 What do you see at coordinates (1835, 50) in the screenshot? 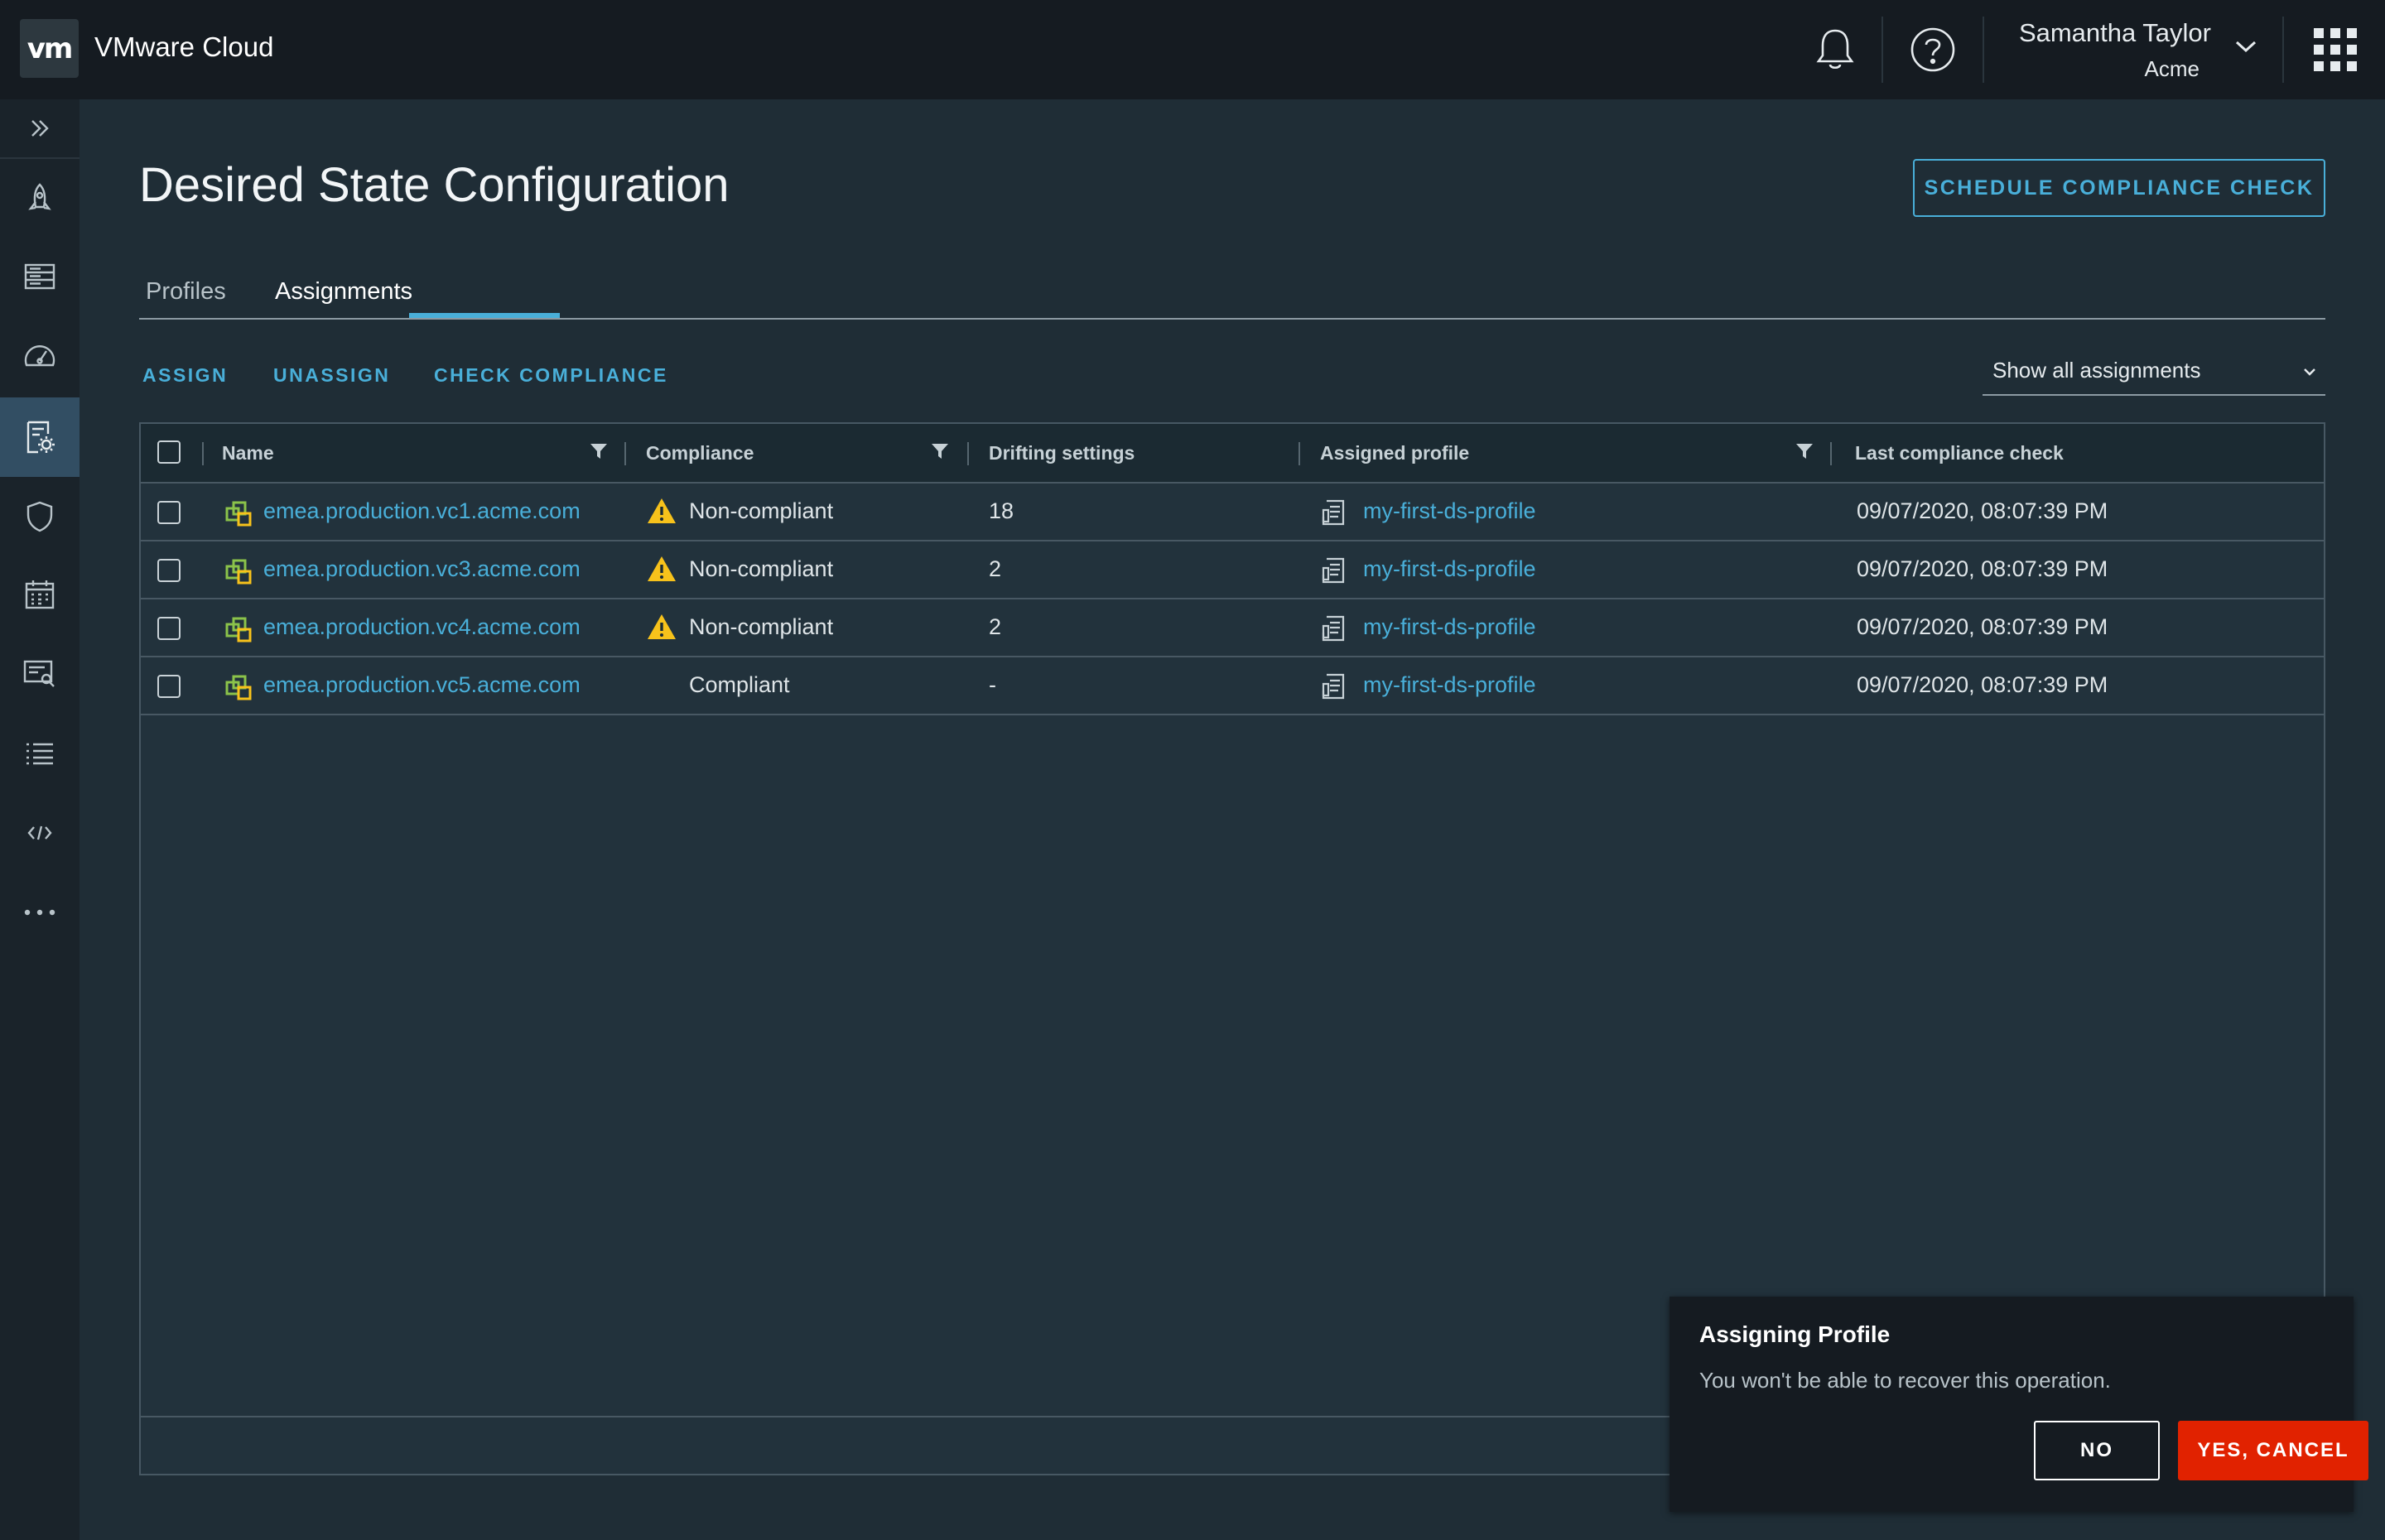
I see `bell-icon` at bounding box center [1835, 50].